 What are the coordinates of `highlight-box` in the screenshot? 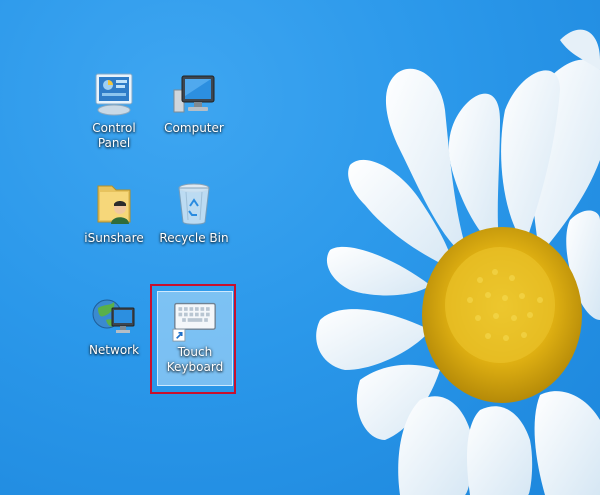 It's located at (193, 339).